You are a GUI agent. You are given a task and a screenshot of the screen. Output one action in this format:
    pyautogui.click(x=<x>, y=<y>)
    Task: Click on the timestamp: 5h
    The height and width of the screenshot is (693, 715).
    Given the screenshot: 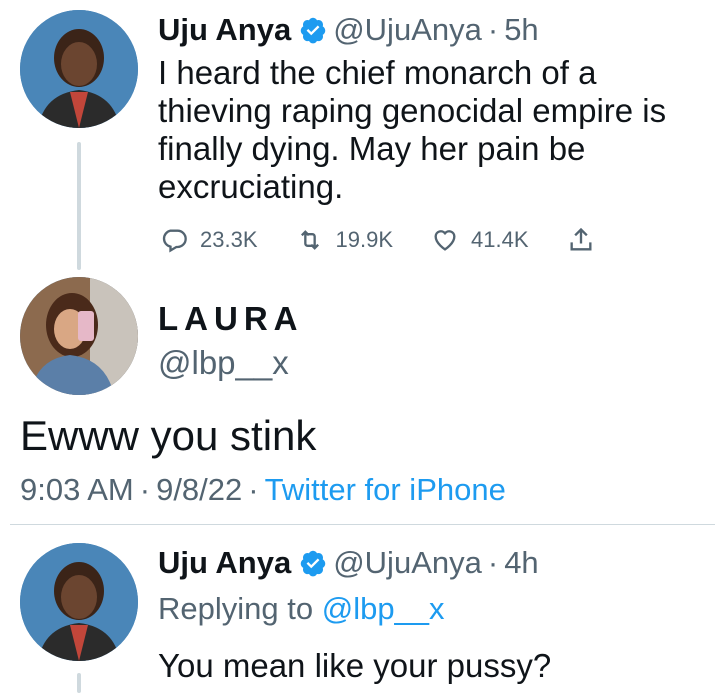 What is the action you would take?
    pyautogui.click(x=521, y=29)
    